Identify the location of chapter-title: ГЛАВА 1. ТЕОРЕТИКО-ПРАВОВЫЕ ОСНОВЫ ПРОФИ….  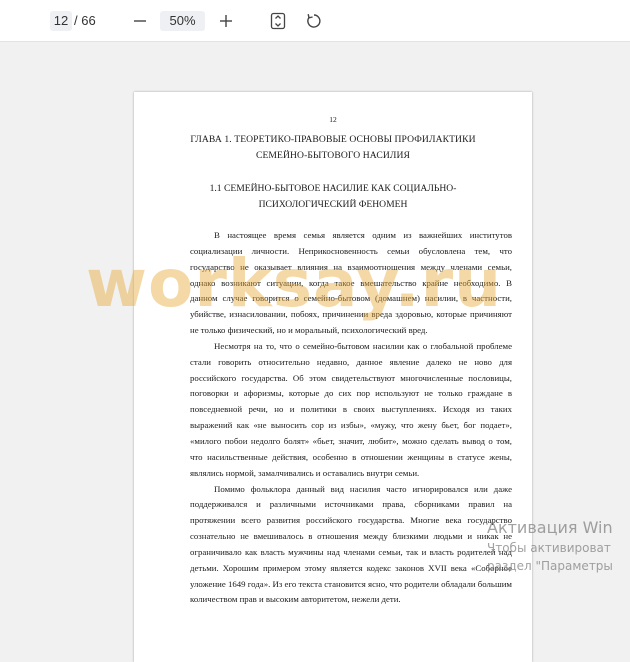
(333, 147).